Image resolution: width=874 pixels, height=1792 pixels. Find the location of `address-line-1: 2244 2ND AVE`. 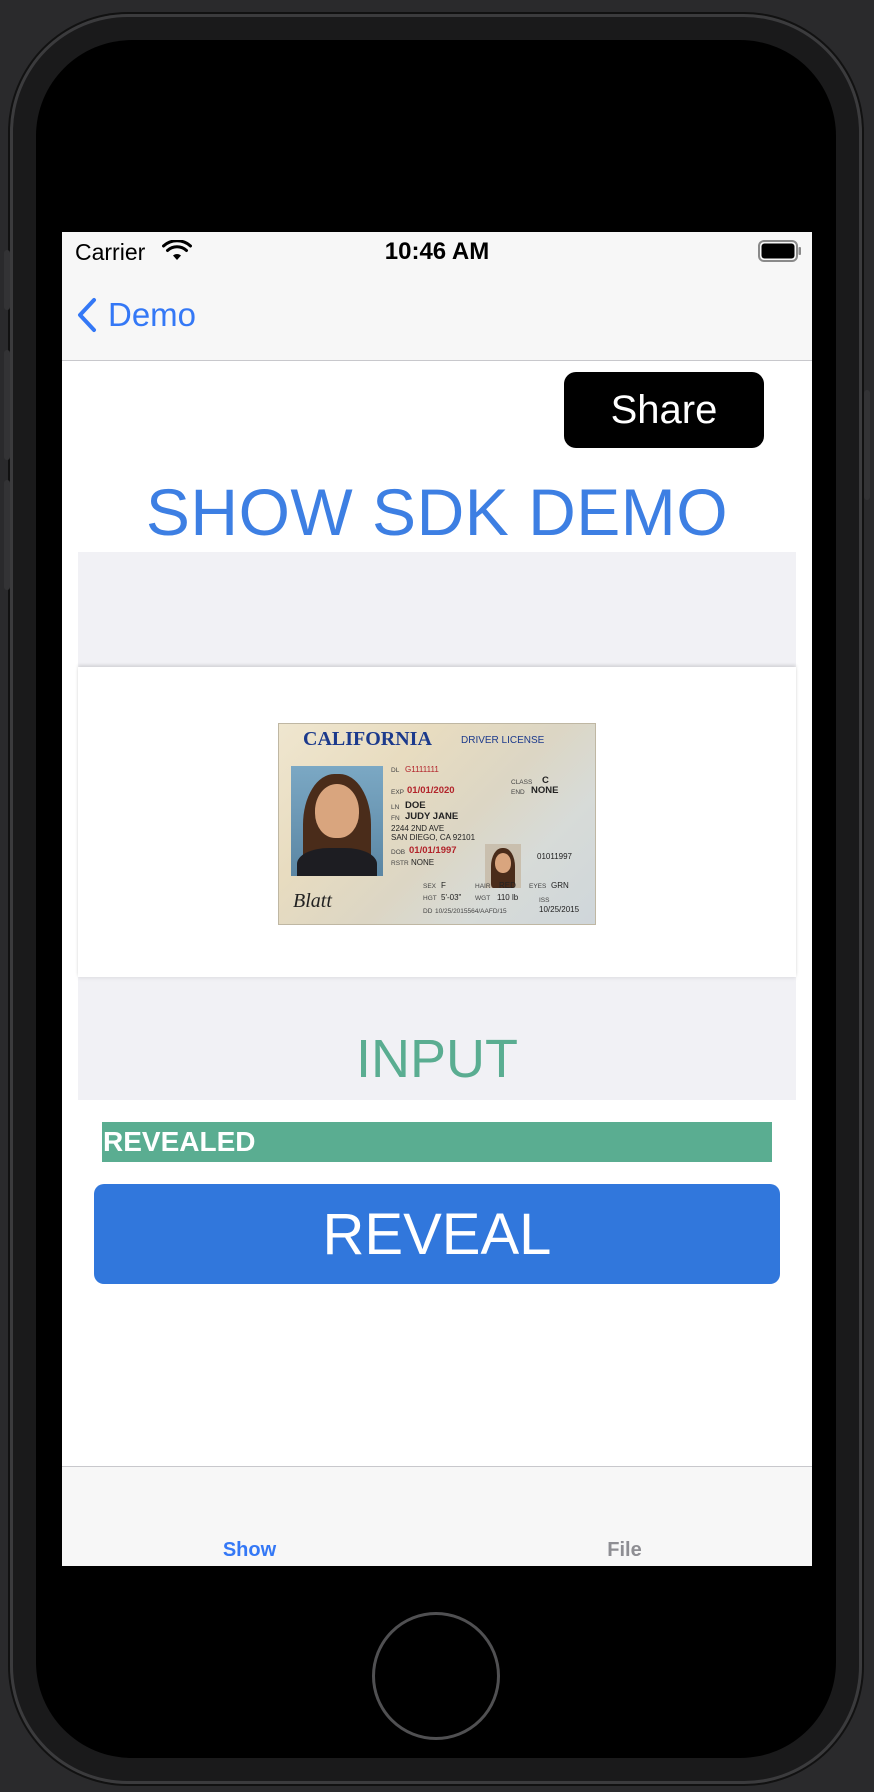

address-line-1: 2244 2ND AVE is located at coordinates (418, 828).